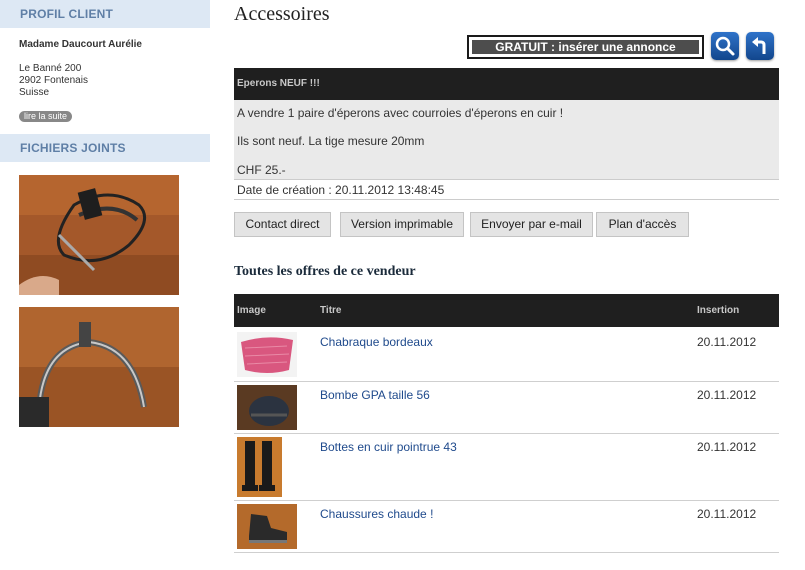 The width and height of the screenshot is (805, 570). Describe the element at coordinates (376, 514) in the screenshot. I see `offer-title-link: Chaussures chaude !` at that location.